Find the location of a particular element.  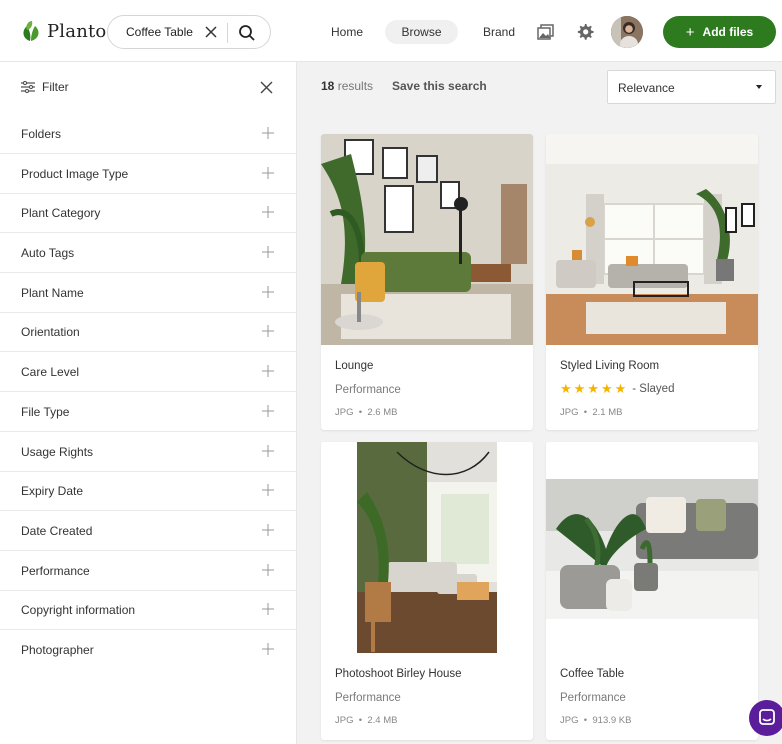

facet-care-level: Care Level is located at coordinates (148, 372).